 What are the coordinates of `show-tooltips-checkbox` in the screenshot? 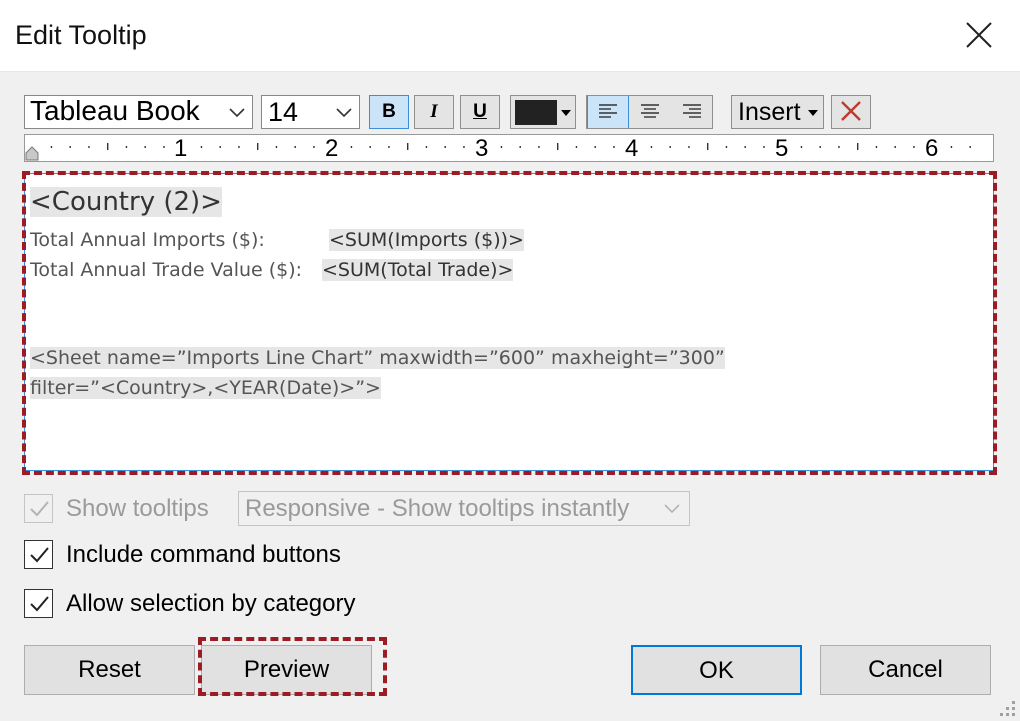 It's located at (38, 508).